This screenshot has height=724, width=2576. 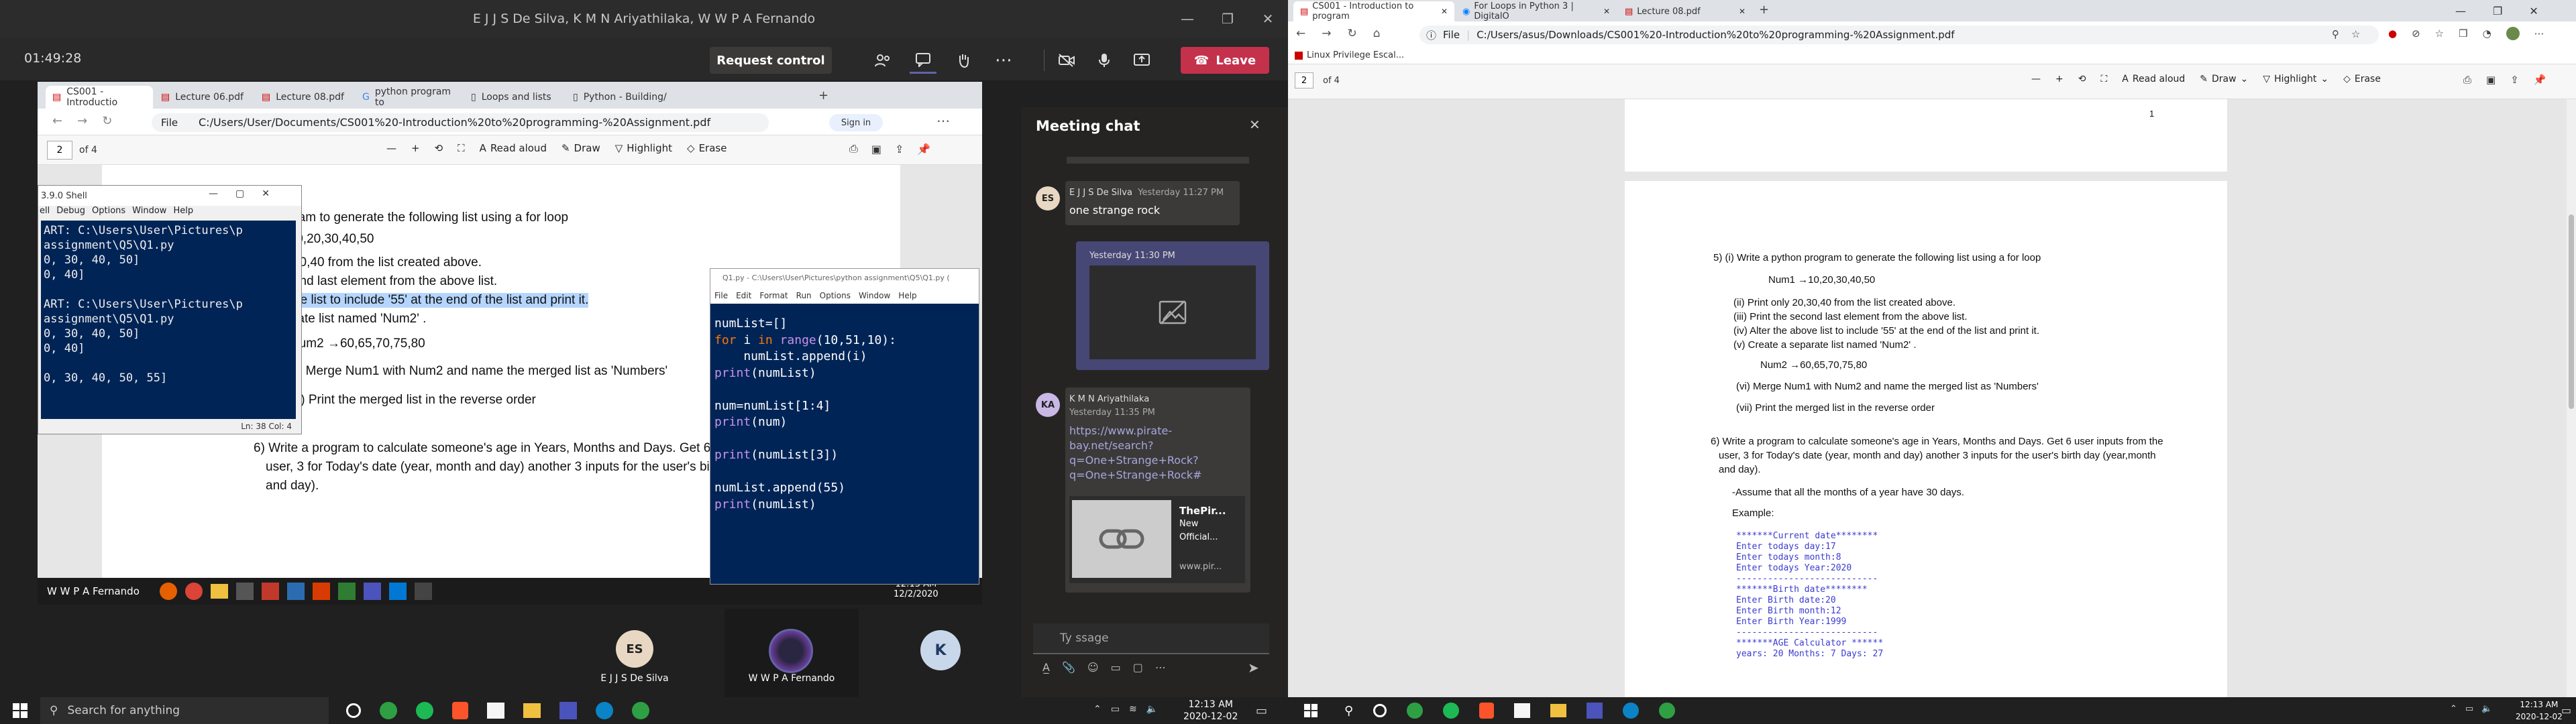 I want to click on gif-icon: ▭, so click(x=1116, y=667).